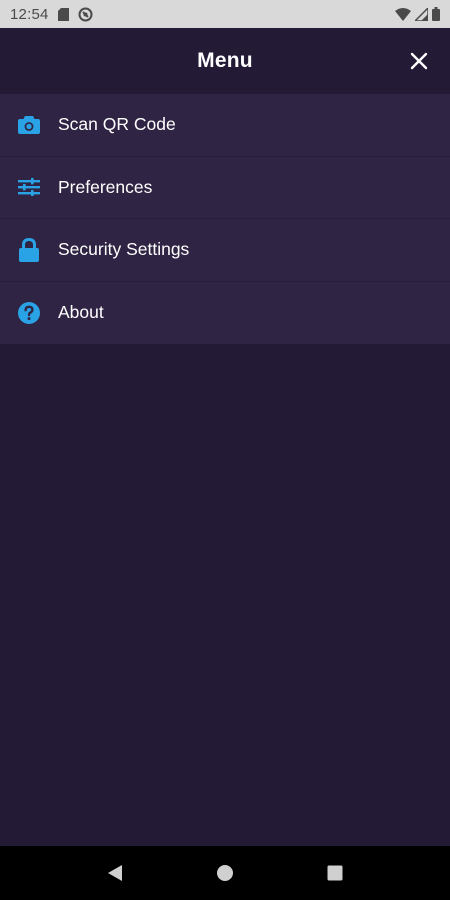  I want to click on close-icon, so click(419, 61).